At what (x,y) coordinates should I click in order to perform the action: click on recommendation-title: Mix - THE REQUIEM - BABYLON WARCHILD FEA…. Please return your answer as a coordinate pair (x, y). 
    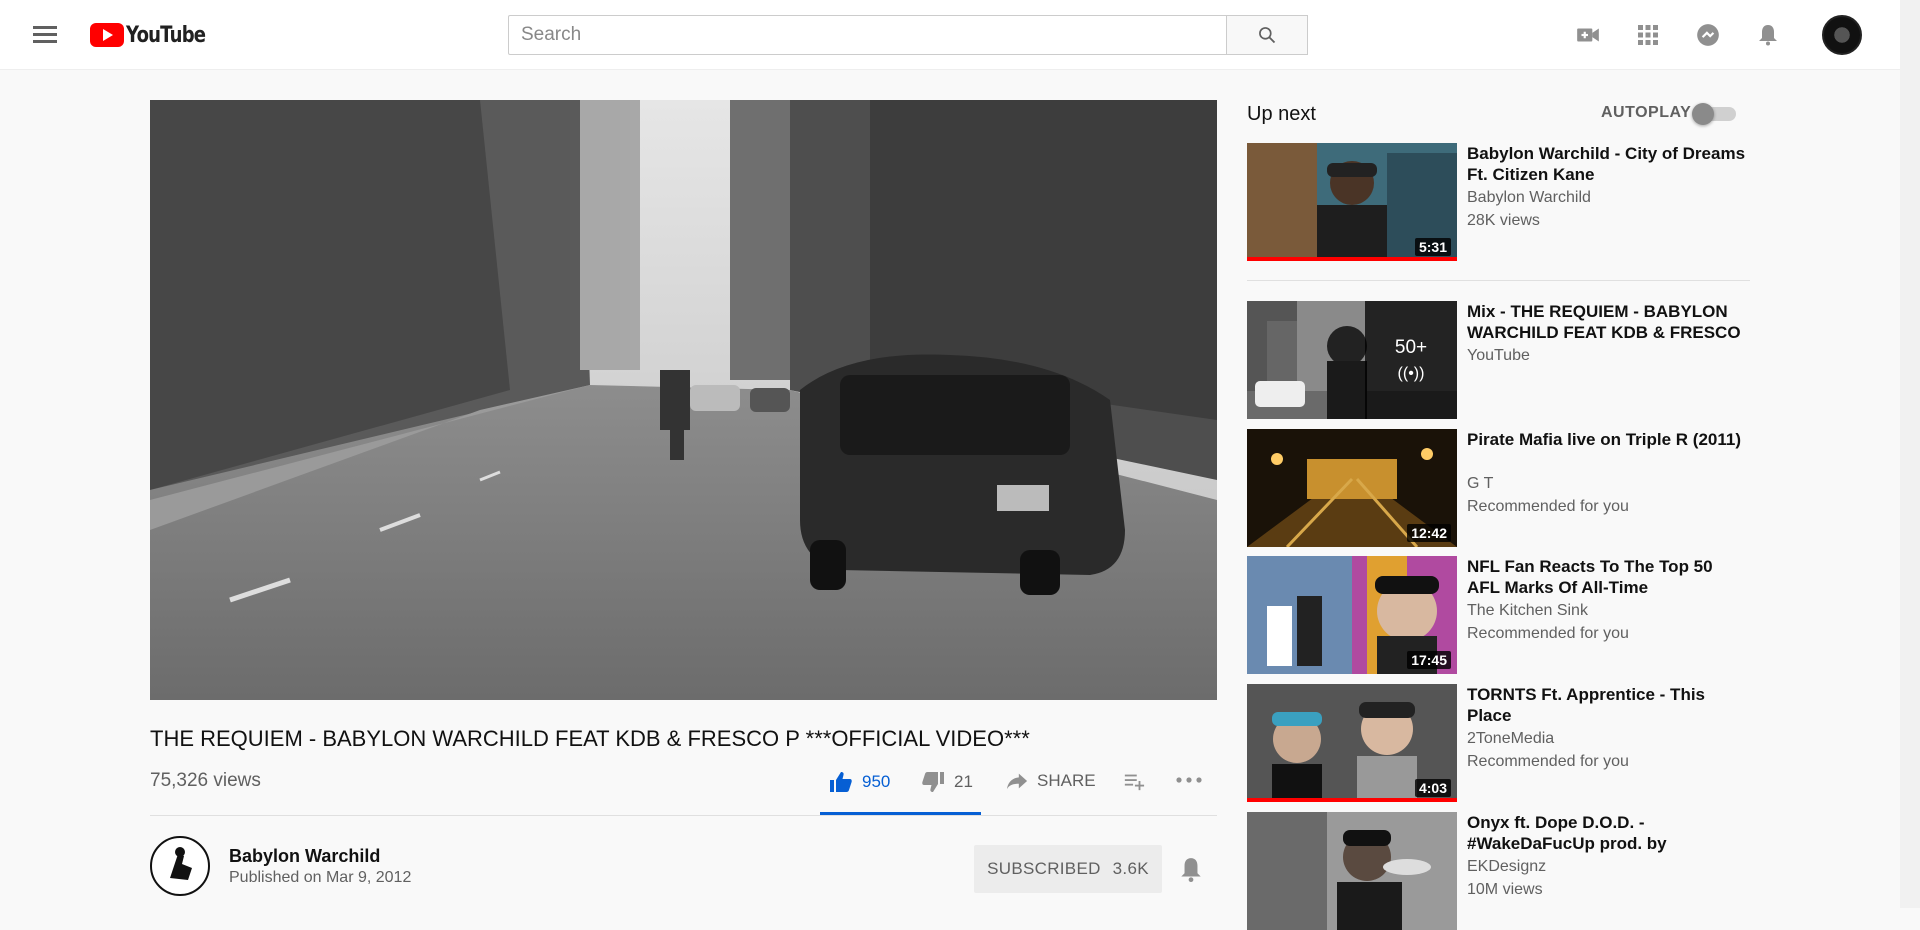
    Looking at the image, I should click on (1604, 322).